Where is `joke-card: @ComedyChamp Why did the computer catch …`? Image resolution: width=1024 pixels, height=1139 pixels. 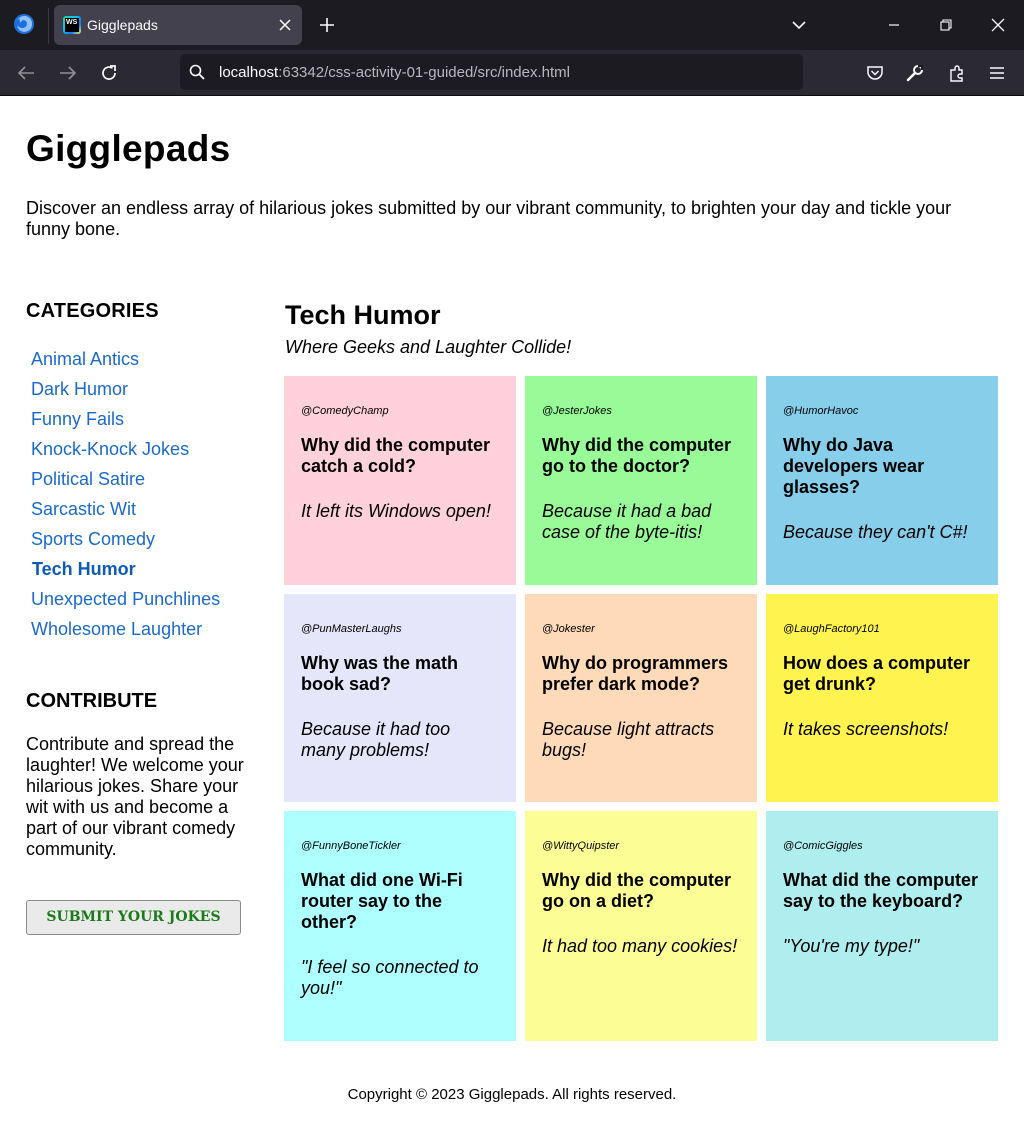
joke-card: @ComedyChamp Why did the computer catch … is located at coordinates (400, 480).